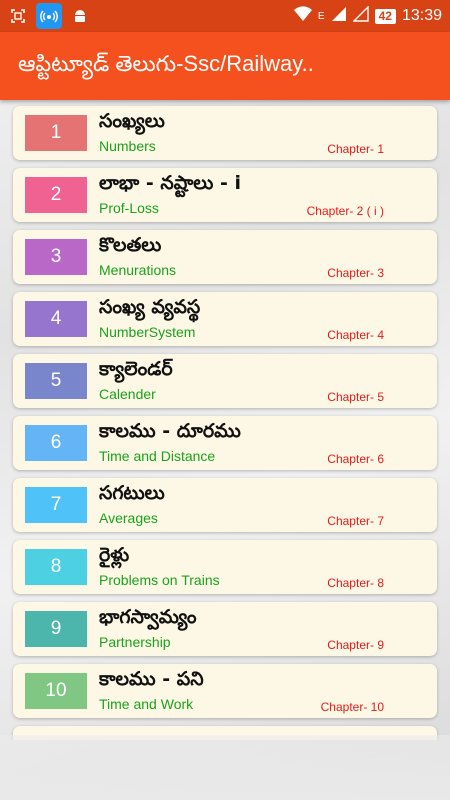 The image size is (450, 800). Describe the element at coordinates (146, 704) in the screenshot. I see `chapter-title-english: Time and Work` at that location.